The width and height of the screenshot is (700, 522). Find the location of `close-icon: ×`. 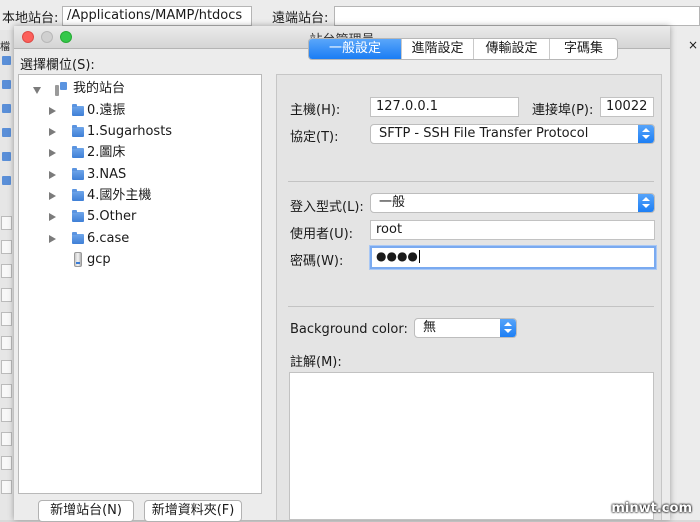

close-icon: × is located at coordinates (693, 45).